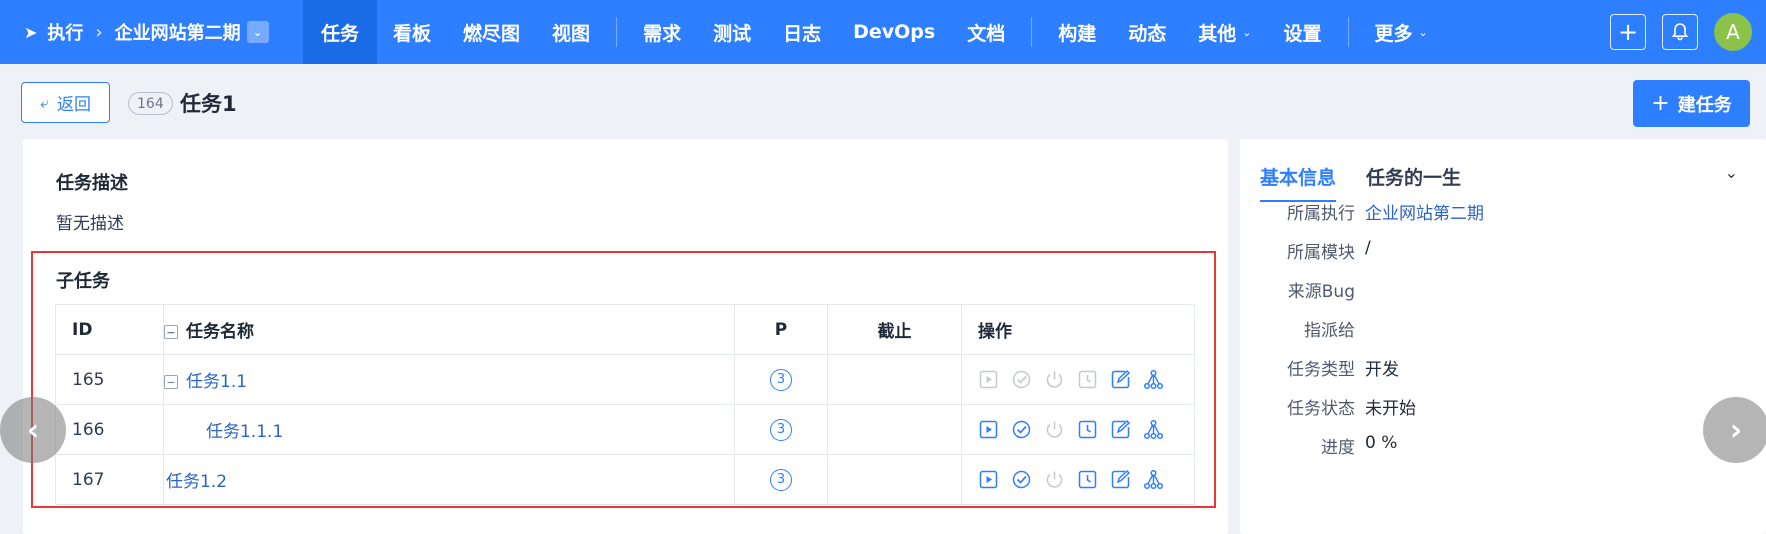  Describe the element at coordinates (1490, 446) in the screenshot. I see `info-row: 进度 0 %` at that location.